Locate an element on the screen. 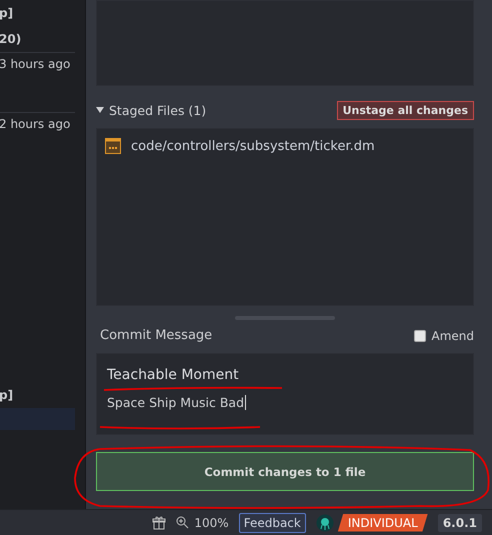  zoom-level: 100% is located at coordinates (202, 523).